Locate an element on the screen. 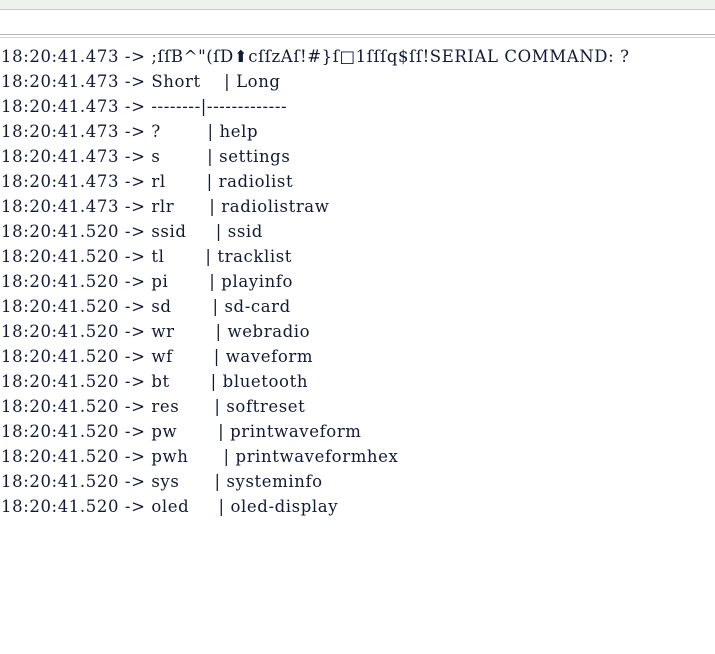  console-line: 18:20:41.520 -> pwh | printwaveformhex is located at coordinates (357, 456).